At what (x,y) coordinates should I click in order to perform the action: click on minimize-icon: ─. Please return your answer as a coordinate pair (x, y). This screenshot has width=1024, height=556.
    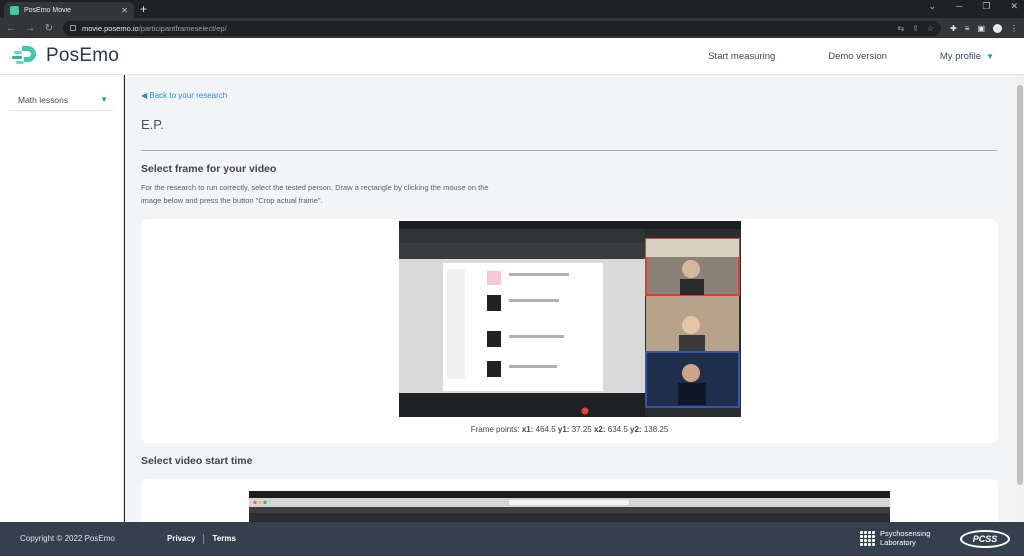
    Looking at the image, I should click on (959, 6).